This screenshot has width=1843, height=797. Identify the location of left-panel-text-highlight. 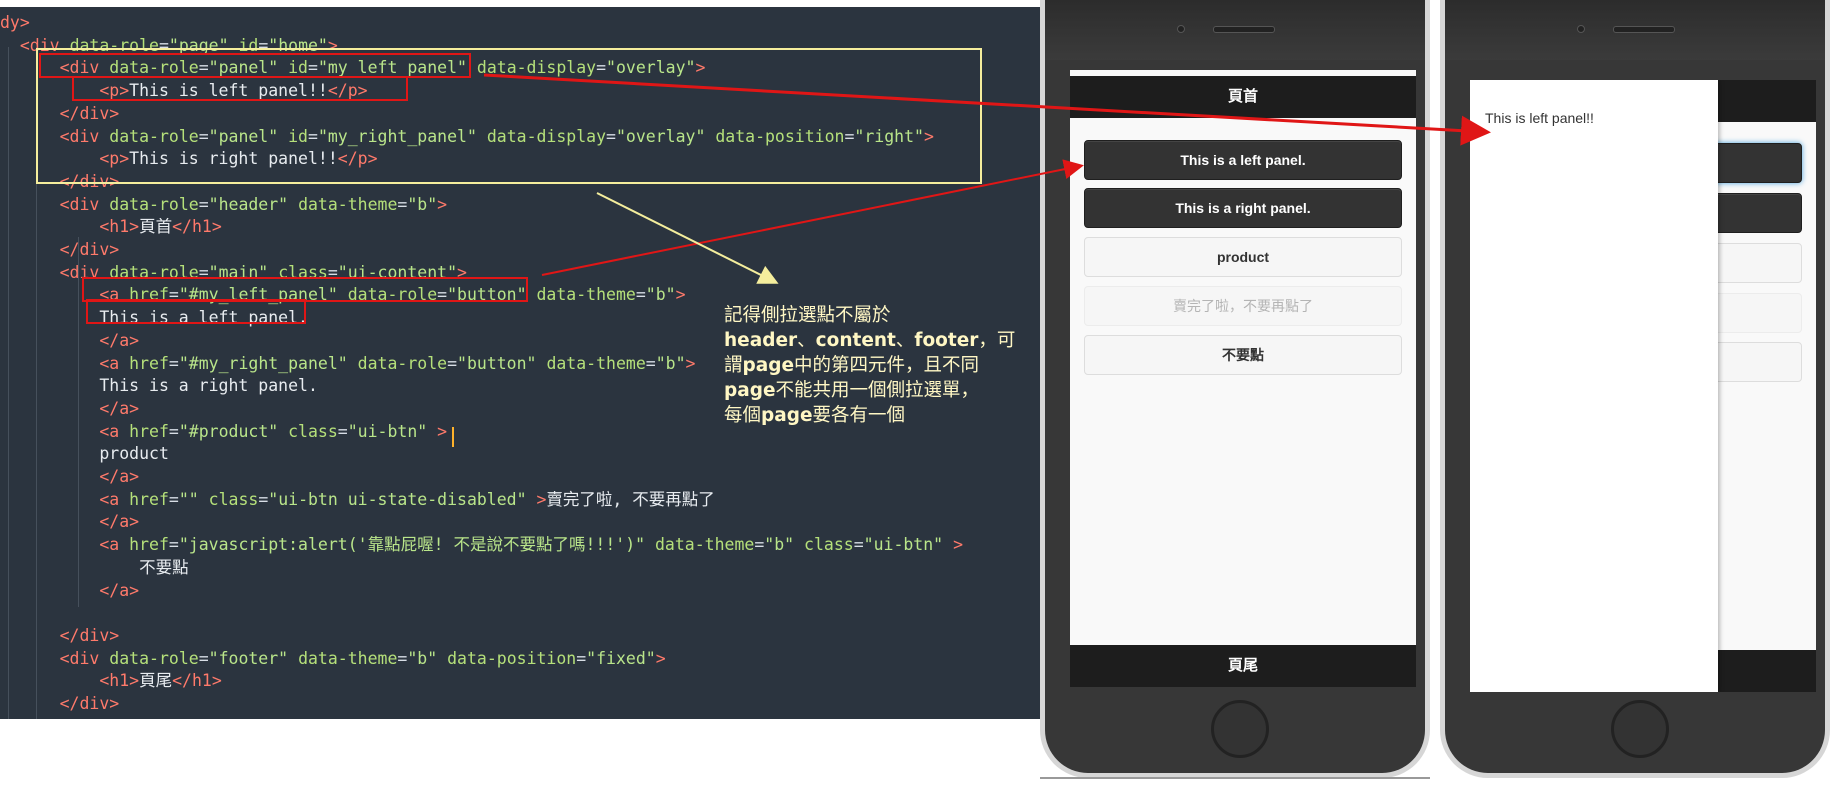
(240, 88).